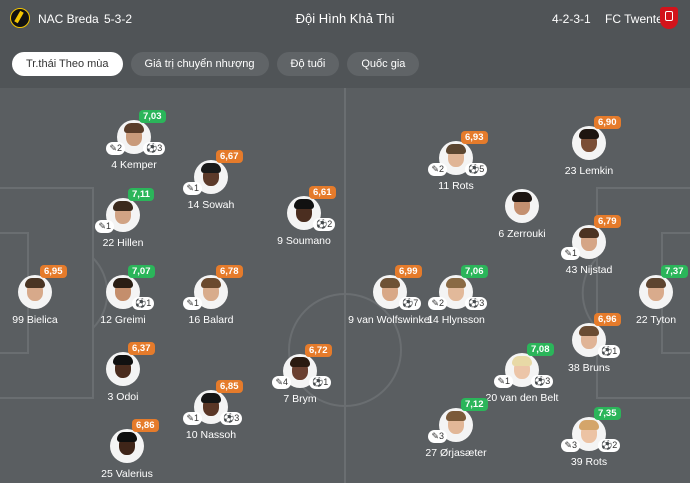 The image size is (690, 483). I want to click on player-photo: 7,03 ✎2 ⚽3, so click(136, 132).